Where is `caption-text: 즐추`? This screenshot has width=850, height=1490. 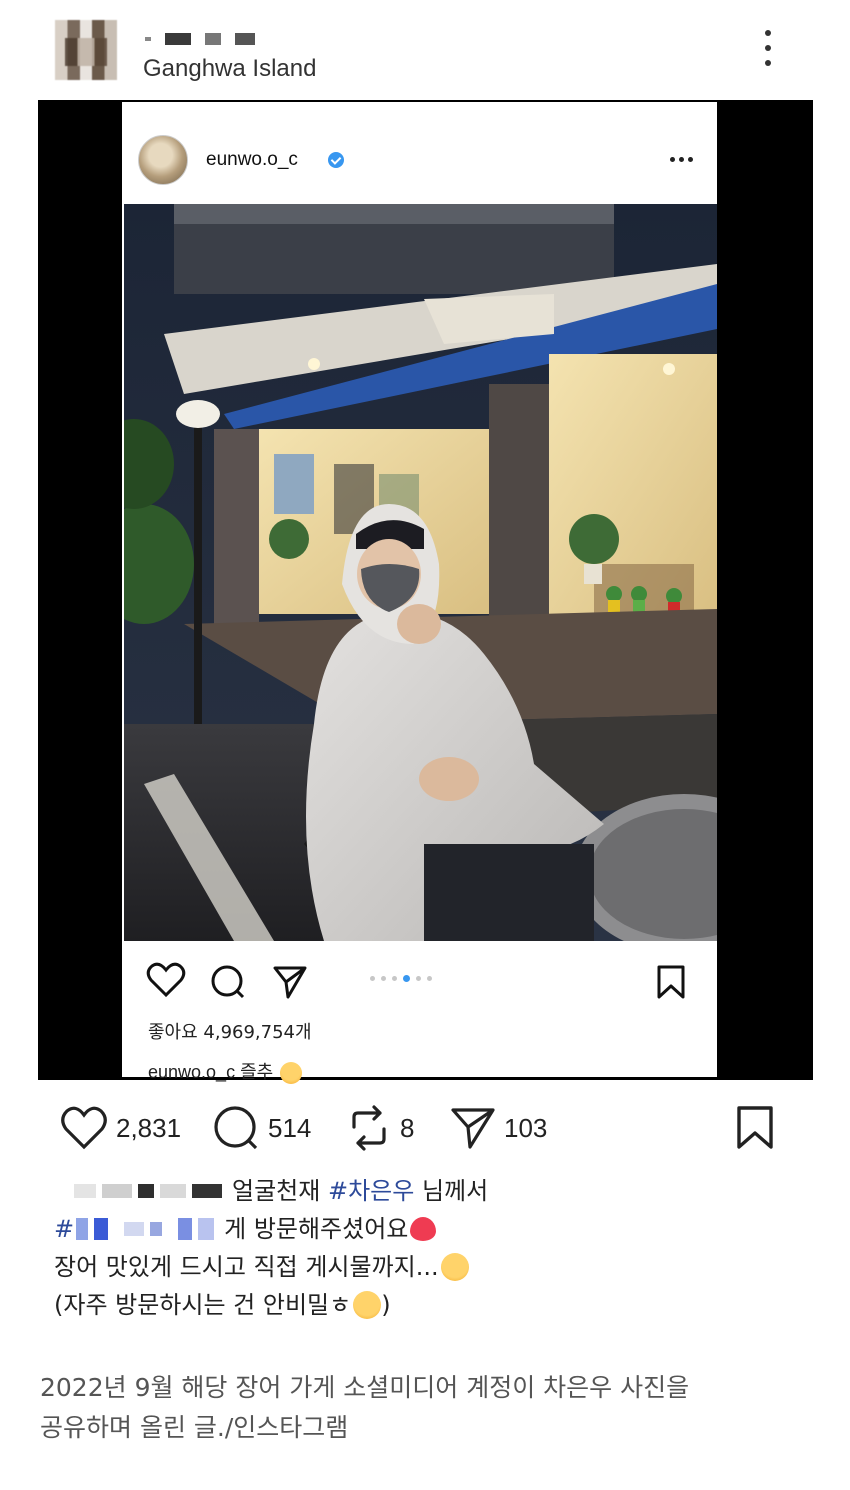
caption-text: 즐추 is located at coordinates (257, 1072).